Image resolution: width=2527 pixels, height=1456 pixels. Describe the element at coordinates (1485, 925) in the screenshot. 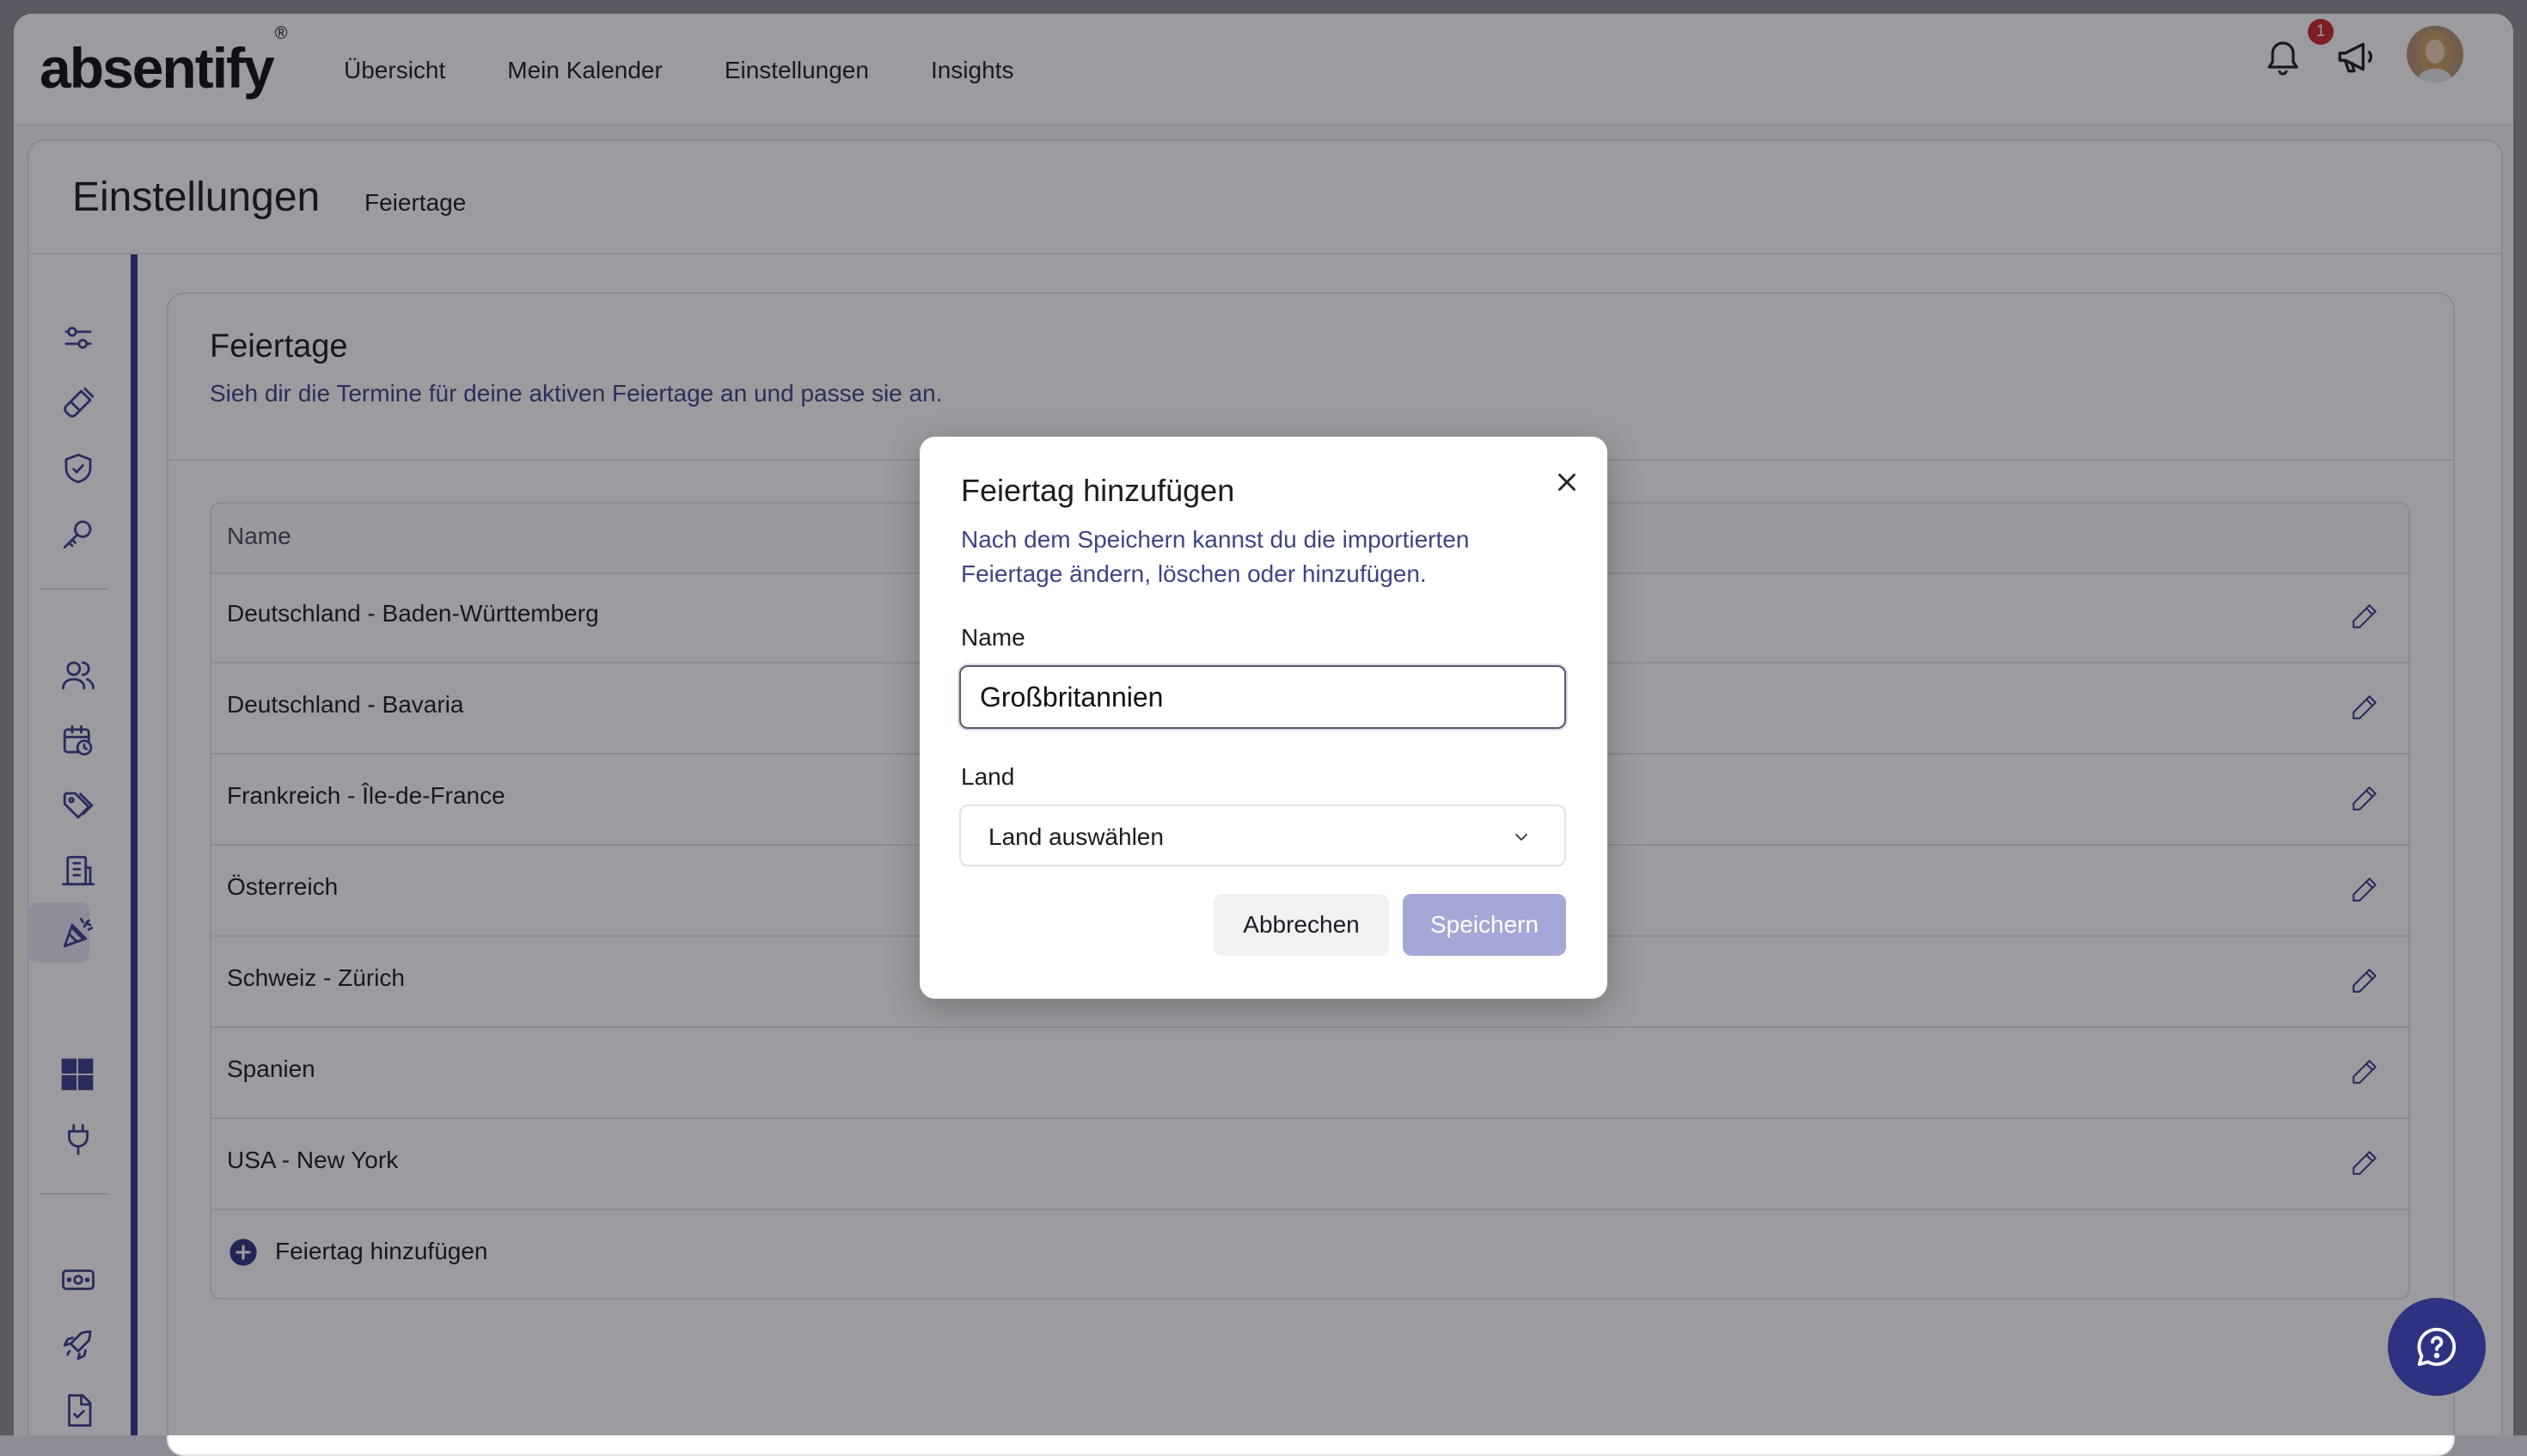

I see `save-button: Speichern` at that location.